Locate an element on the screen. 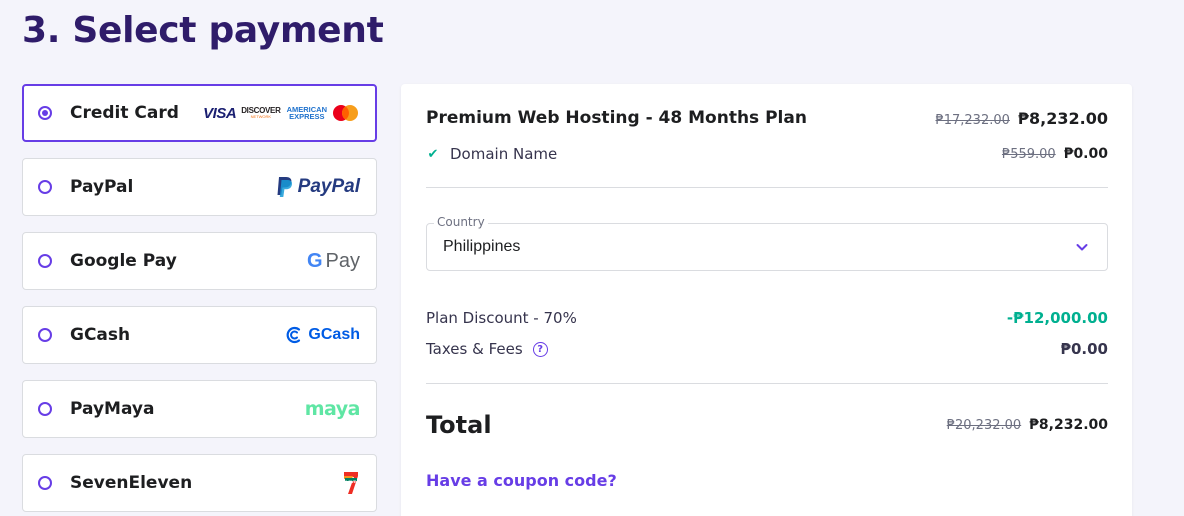 The width and height of the screenshot is (1184, 516). domain-old-price: ₱559.00 is located at coordinates (1028, 154).